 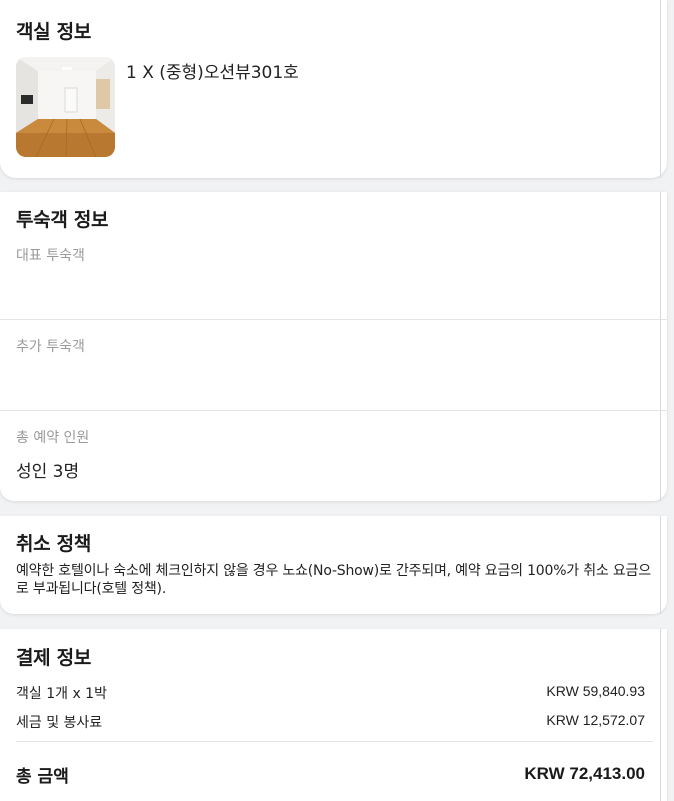 What do you see at coordinates (595, 720) in the screenshot?
I see `tax-value: KRW 12,572.07` at bounding box center [595, 720].